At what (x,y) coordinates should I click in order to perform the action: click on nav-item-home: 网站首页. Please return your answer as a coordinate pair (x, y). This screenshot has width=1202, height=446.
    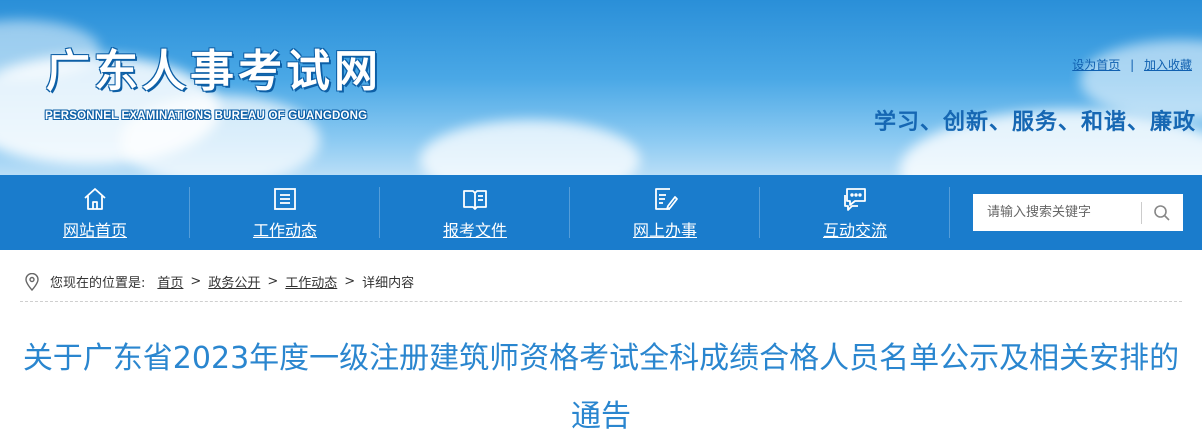
    Looking at the image, I should click on (95, 212).